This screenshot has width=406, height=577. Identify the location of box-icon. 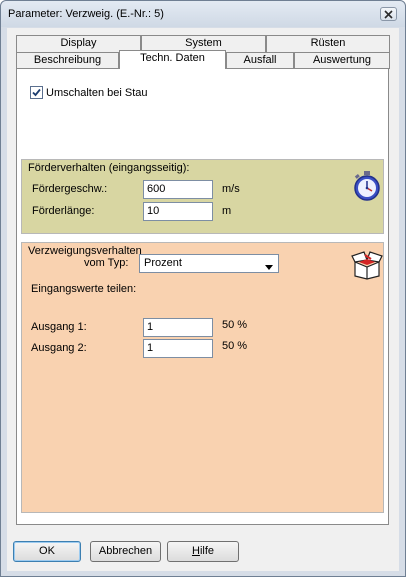
(367, 266).